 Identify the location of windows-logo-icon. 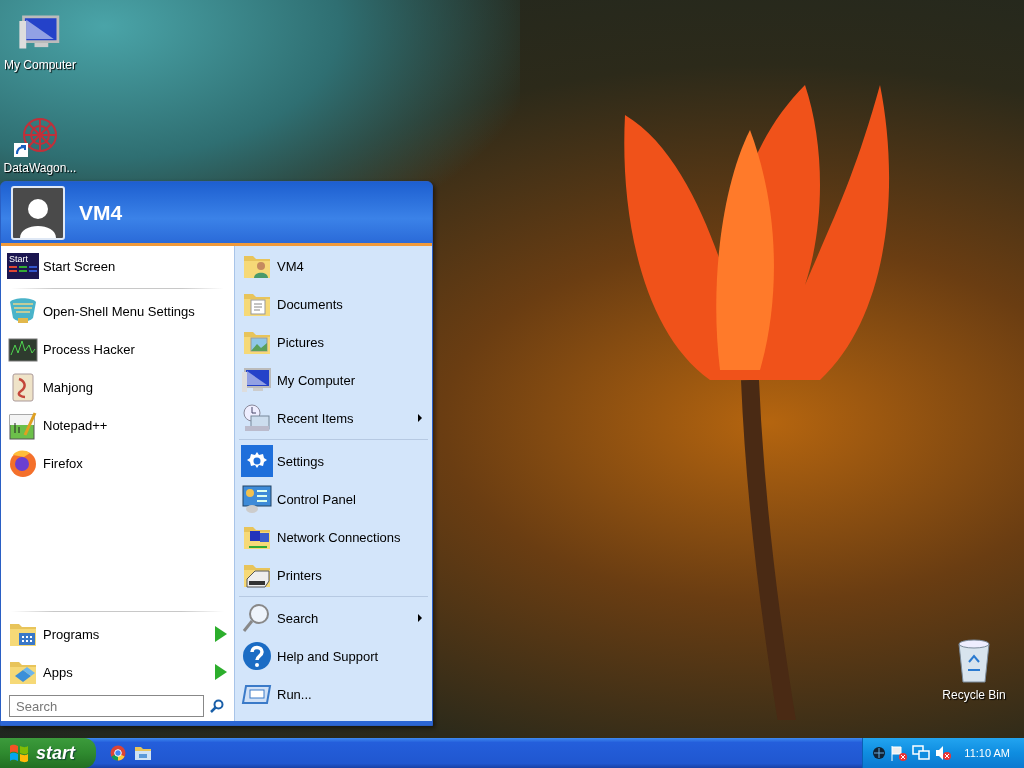
(19, 753).